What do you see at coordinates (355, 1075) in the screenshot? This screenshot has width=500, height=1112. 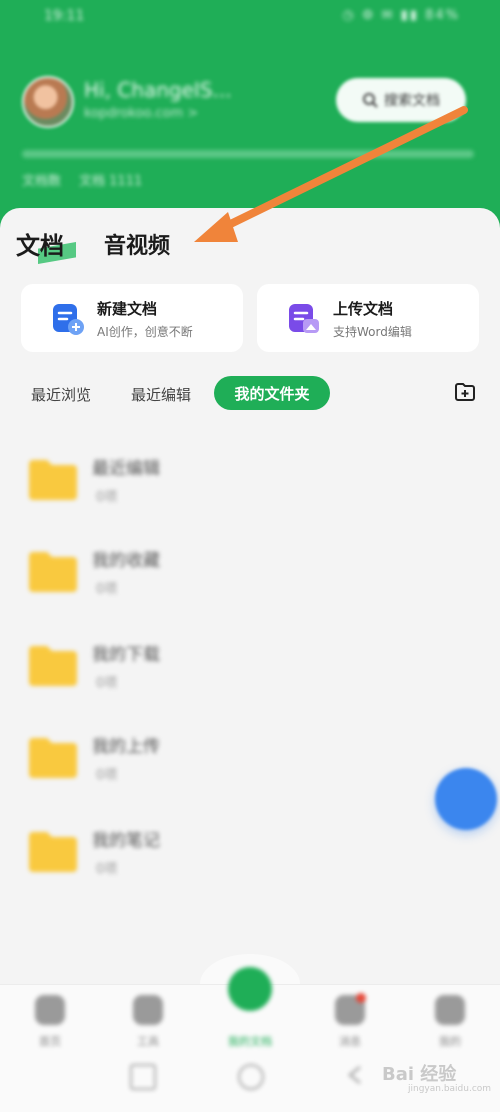 I see `system-recent-icon` at bounding box center [355, 1075].